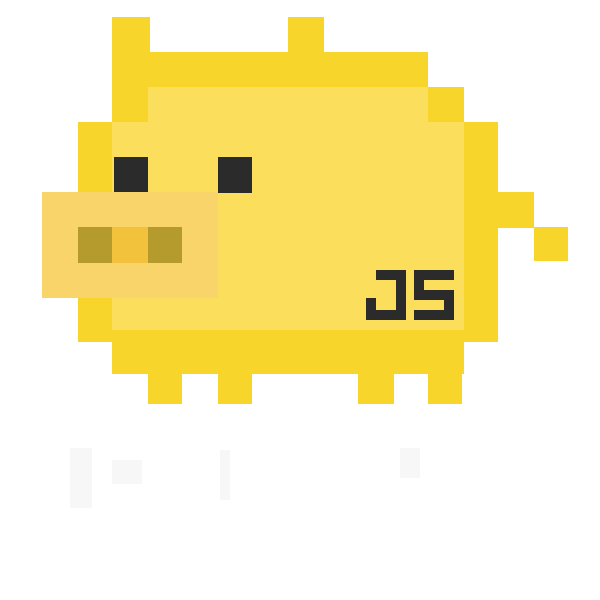  I want to click on right-eye, so click(235, 175).